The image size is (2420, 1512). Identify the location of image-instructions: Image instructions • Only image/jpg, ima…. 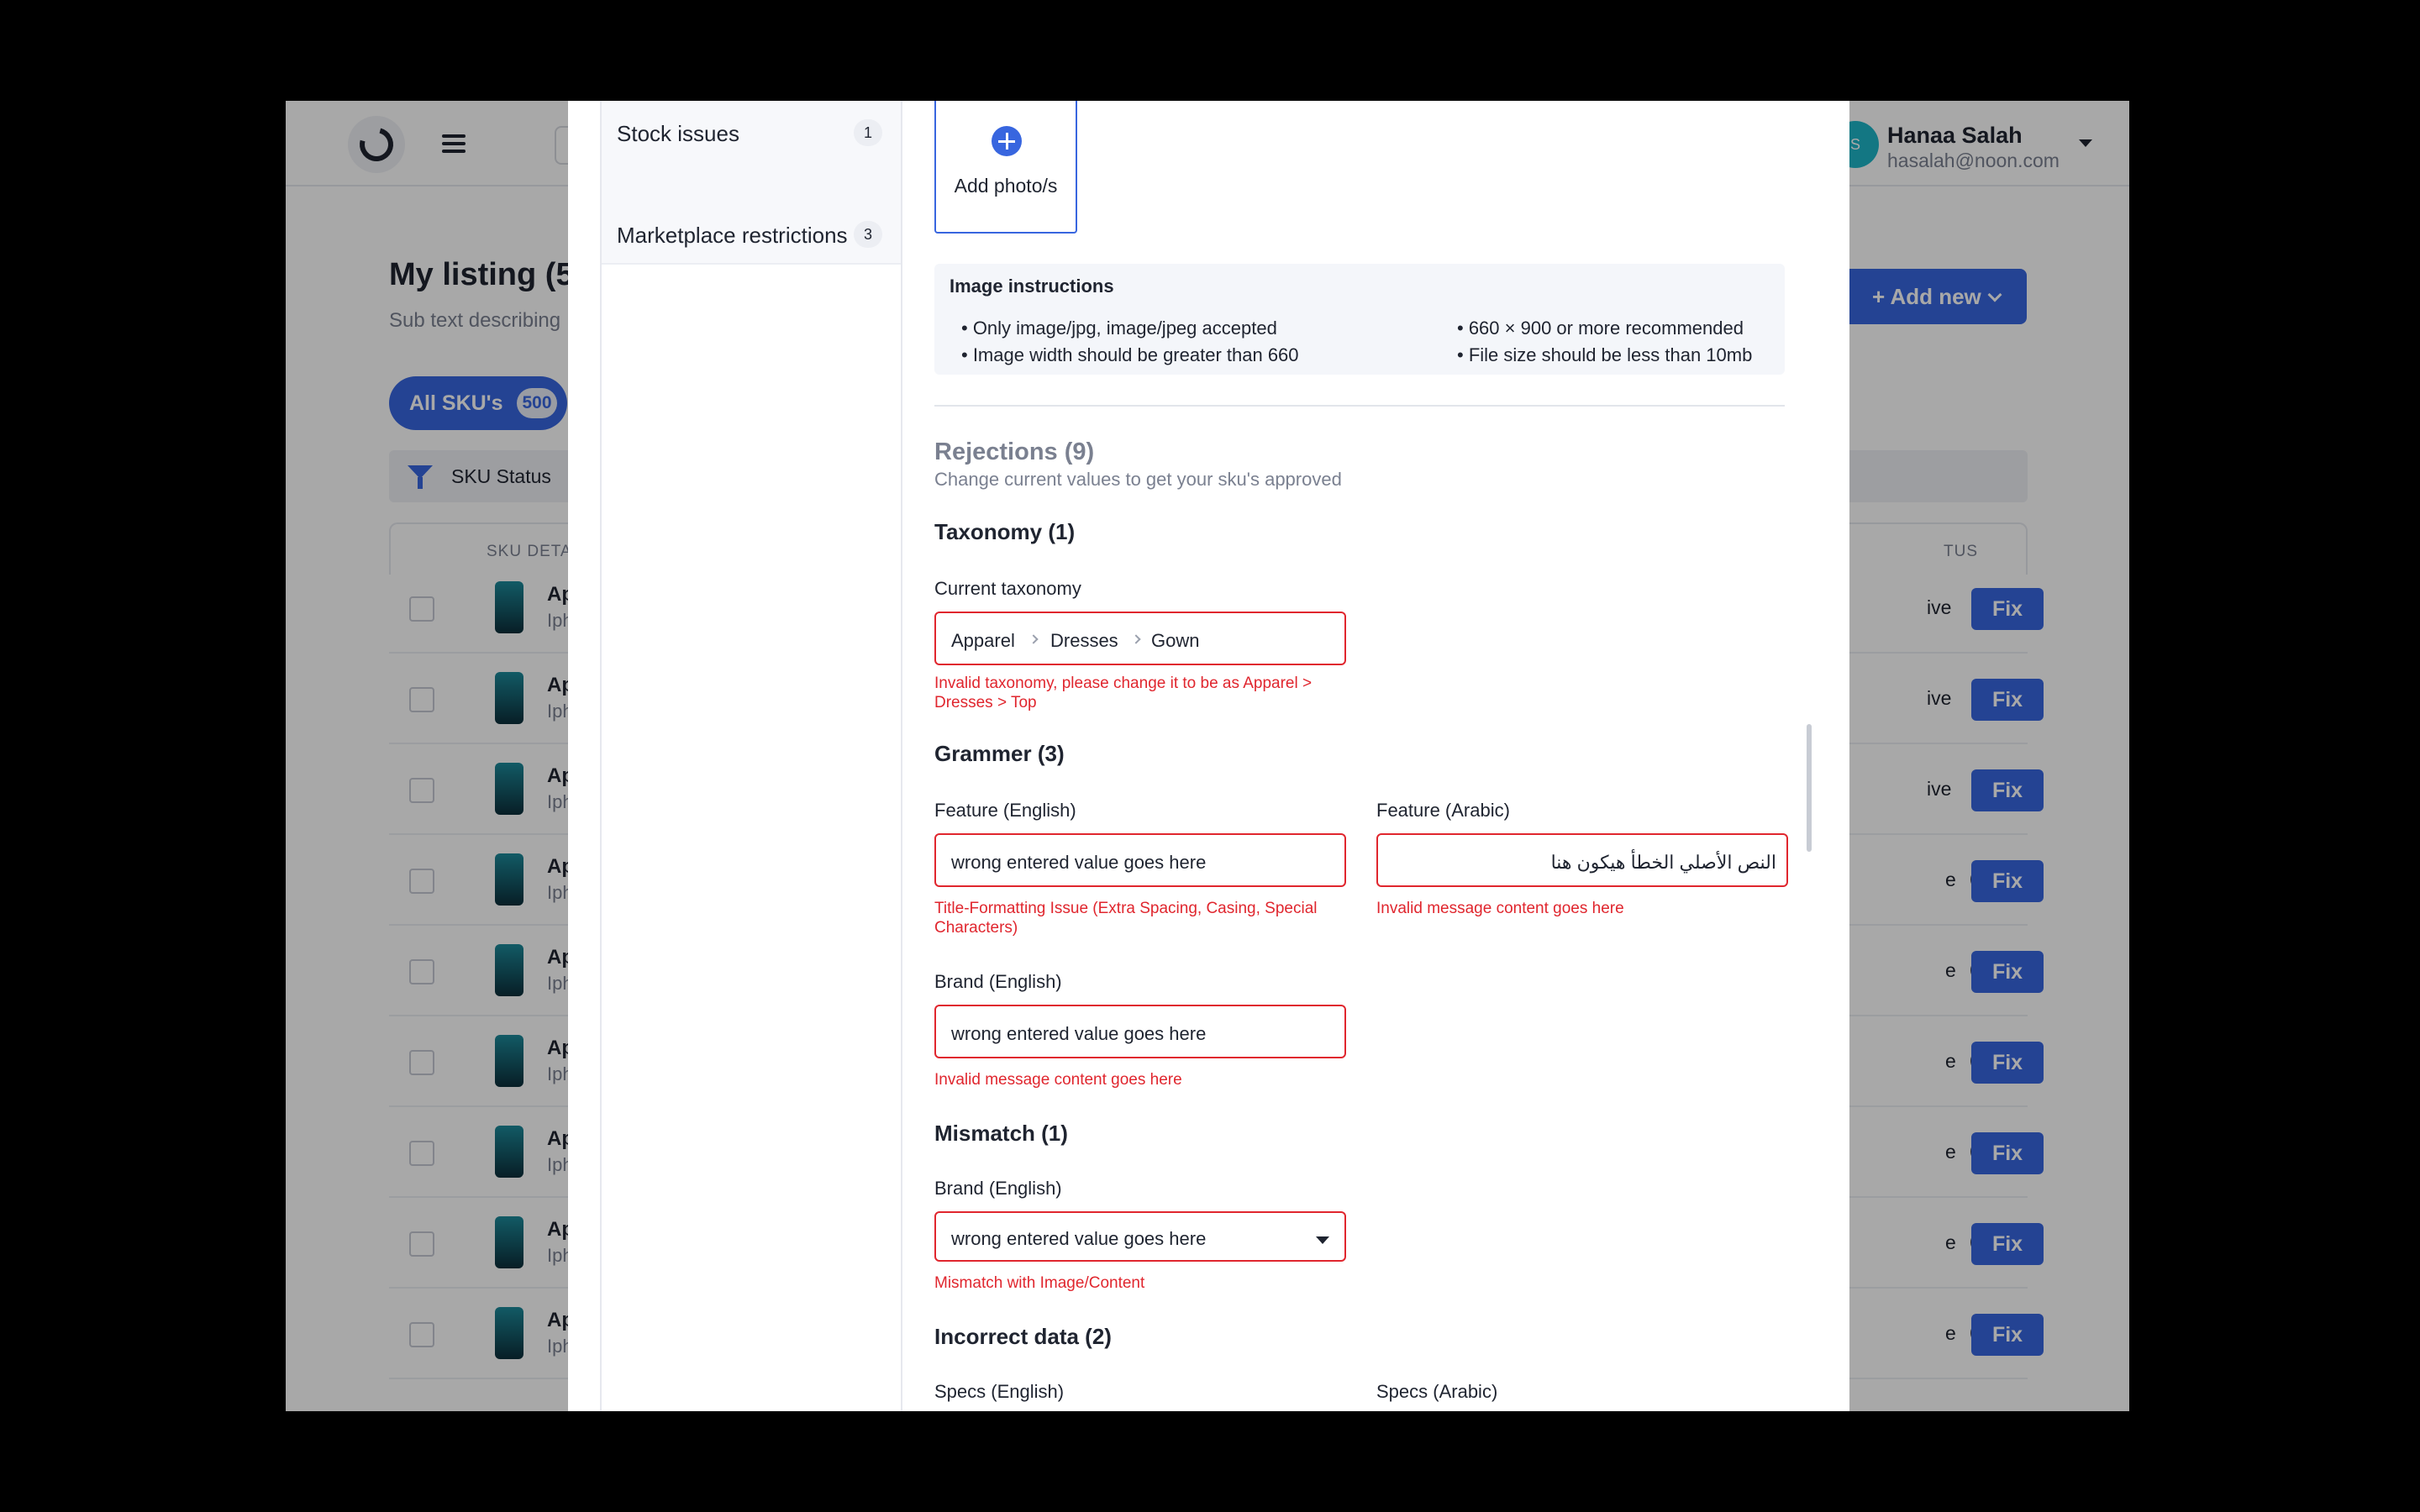
(1359, 319).